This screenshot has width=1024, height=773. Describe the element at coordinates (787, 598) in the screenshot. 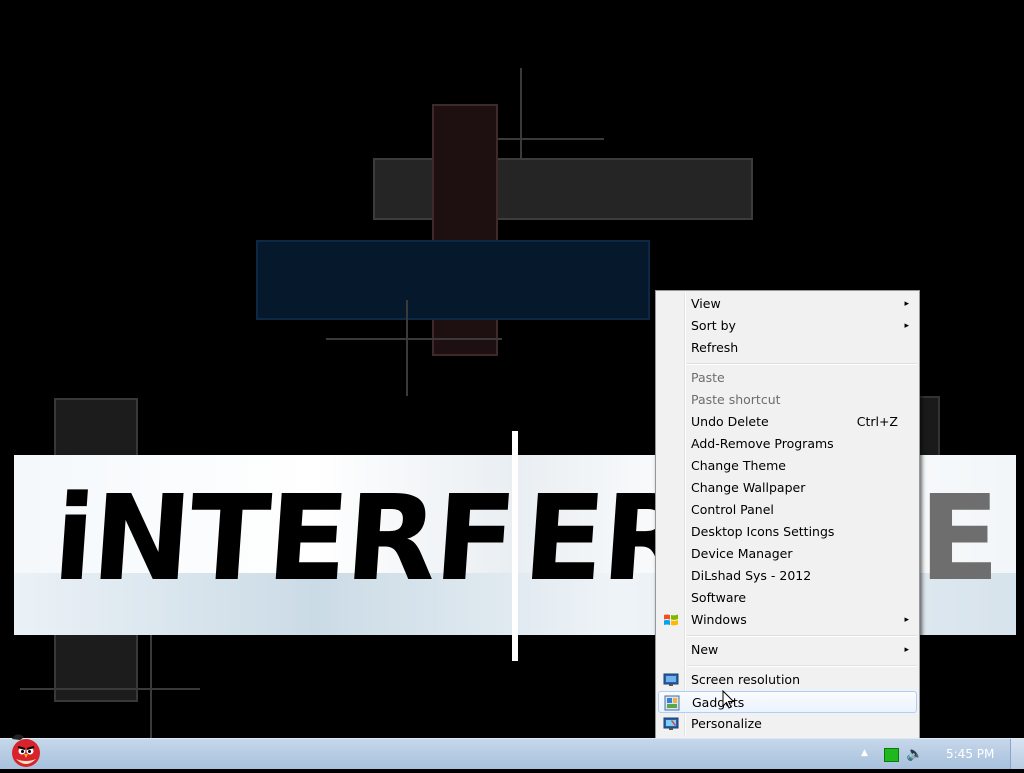

I see `menu-item-software: Software` at that location.